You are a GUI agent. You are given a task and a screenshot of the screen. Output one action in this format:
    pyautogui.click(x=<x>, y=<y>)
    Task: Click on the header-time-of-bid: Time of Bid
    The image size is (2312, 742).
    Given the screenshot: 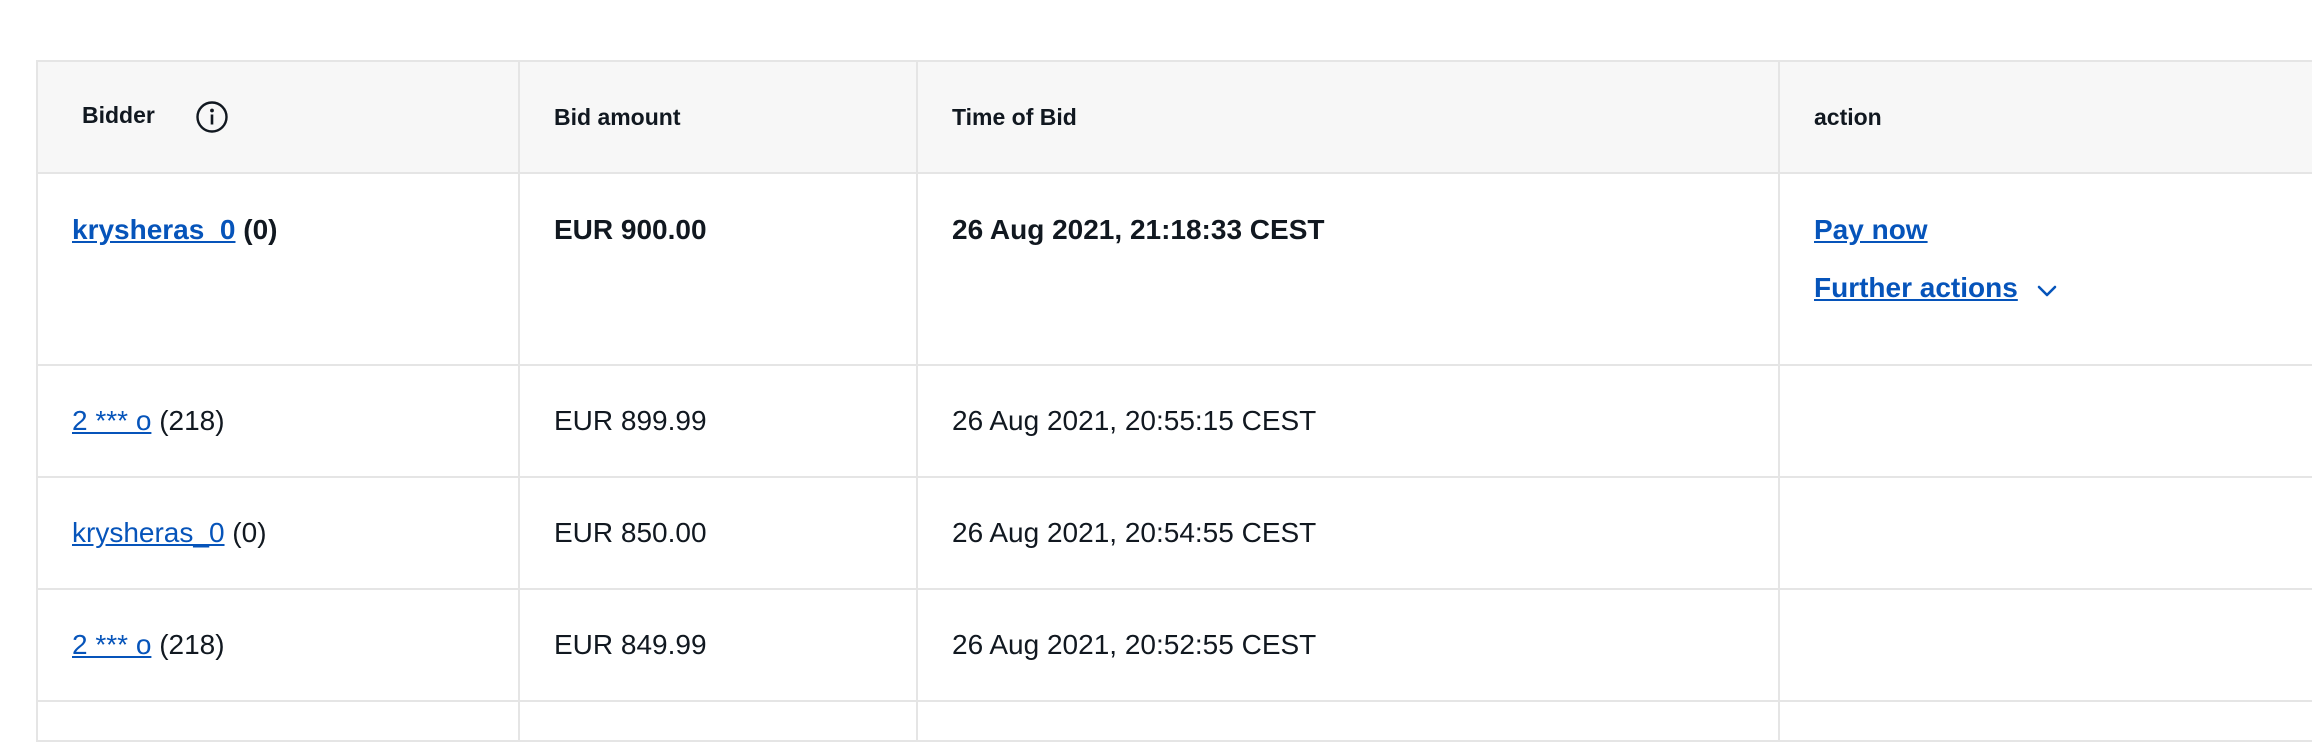 What is the action you would take?
    pyautogui.click(x=1348, y=117)
    